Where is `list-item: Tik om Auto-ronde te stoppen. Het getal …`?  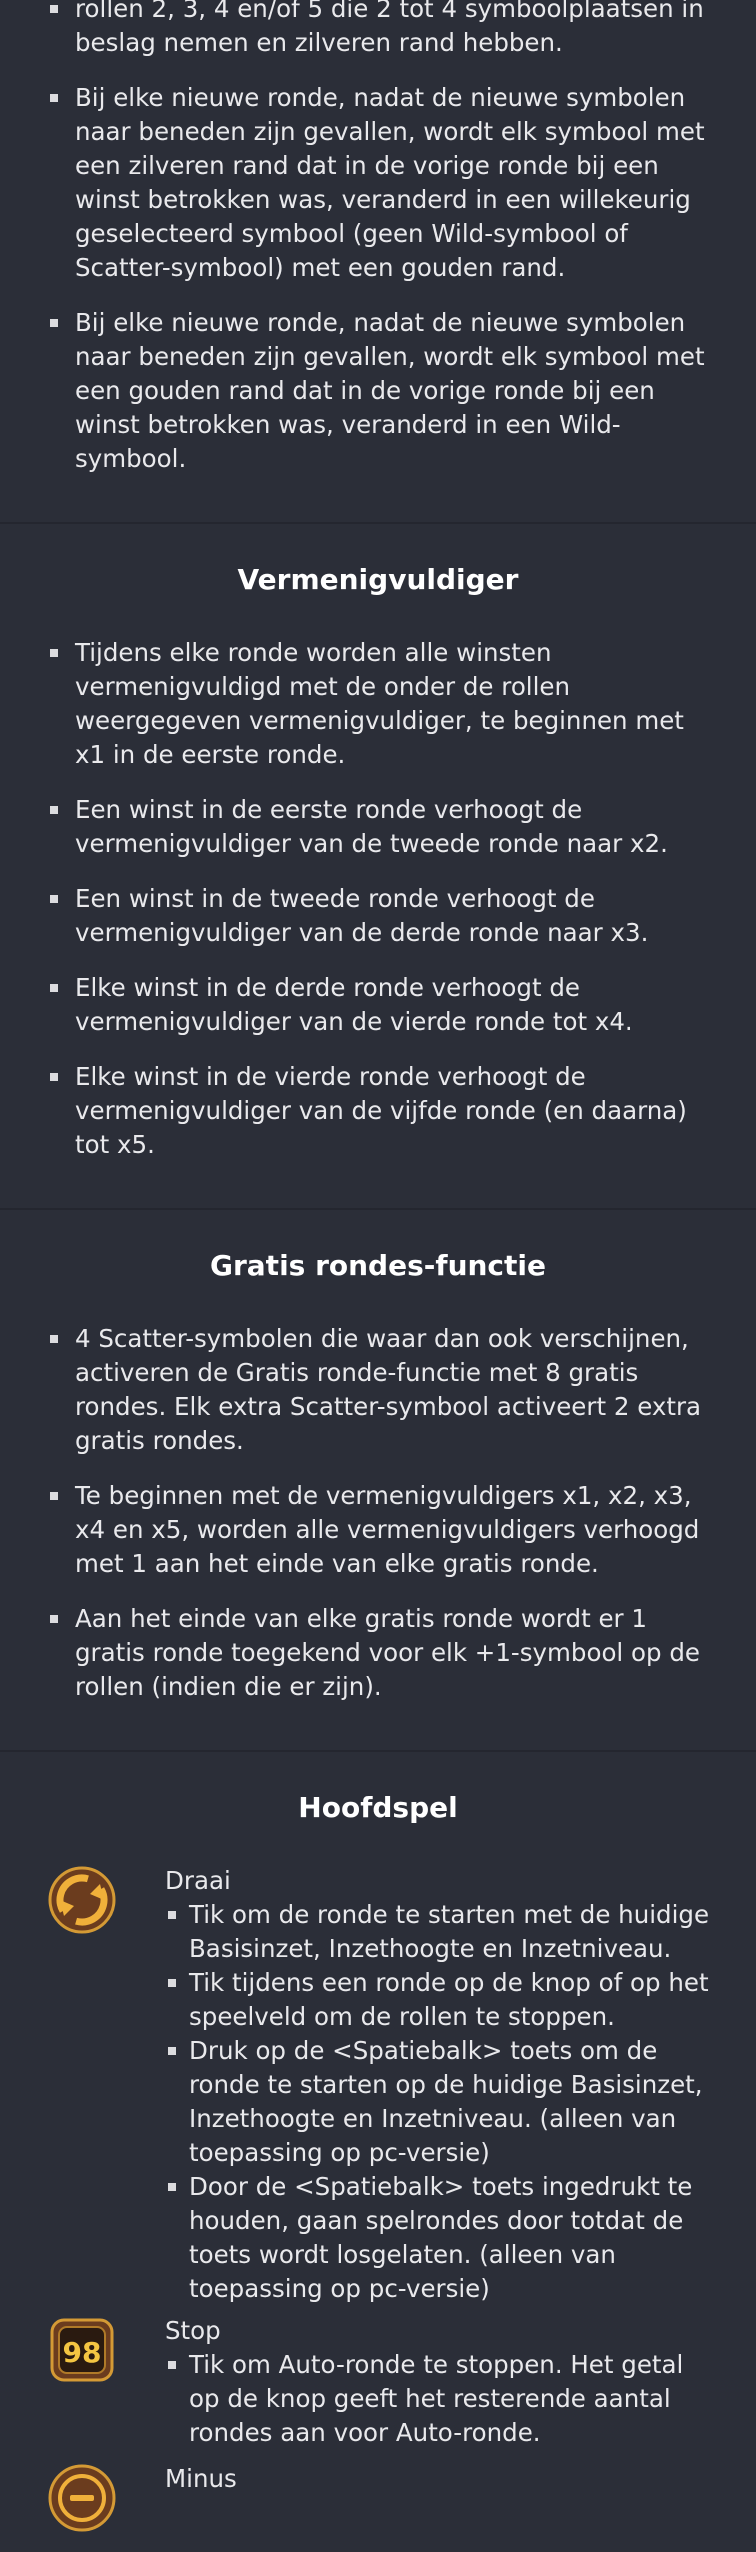
list-item: Tik om Auto-ronde te stoppen. Het getal … is located at coordinates (440, 2399).